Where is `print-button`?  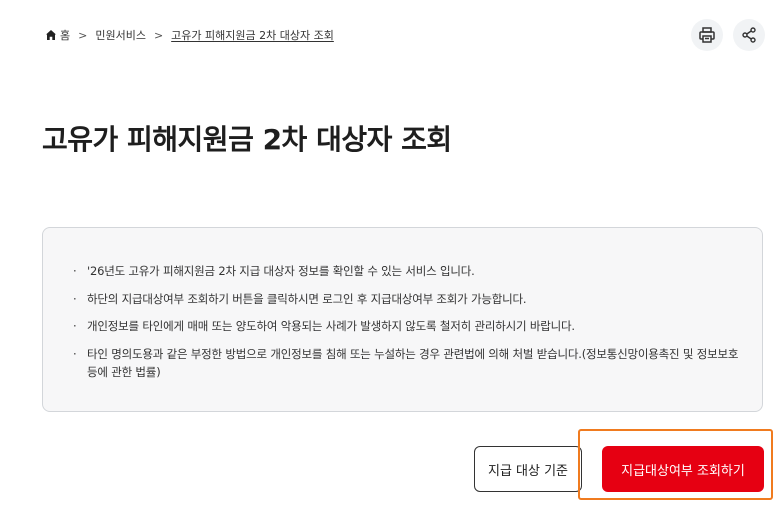 print-button is located at coordinates (707, 35).